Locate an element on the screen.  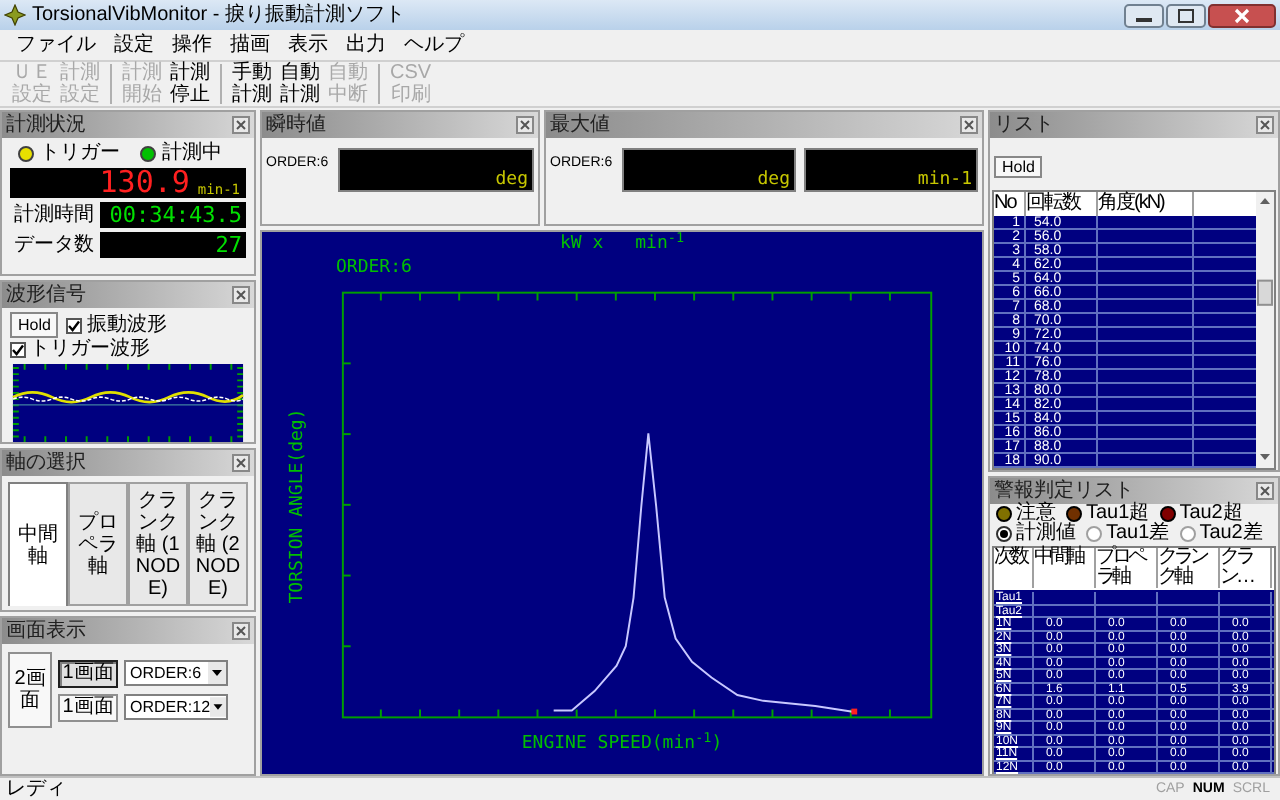
column-header: プロペラ軸 is located at coordinates (1127, 568).